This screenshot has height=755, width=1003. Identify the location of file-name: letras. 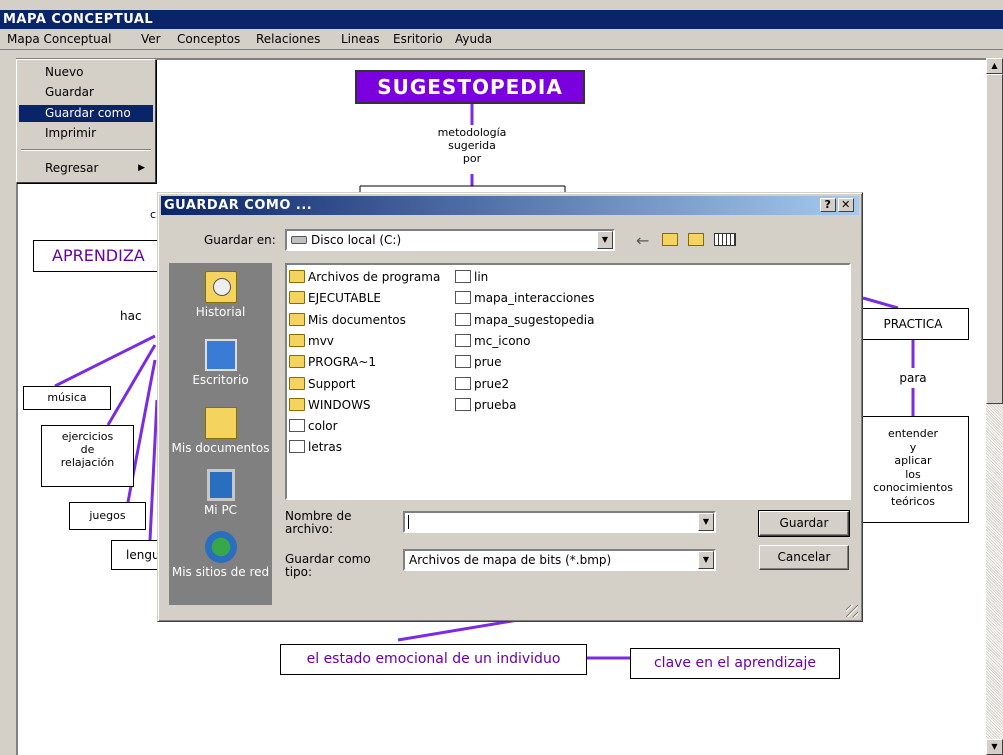
(325, 447).